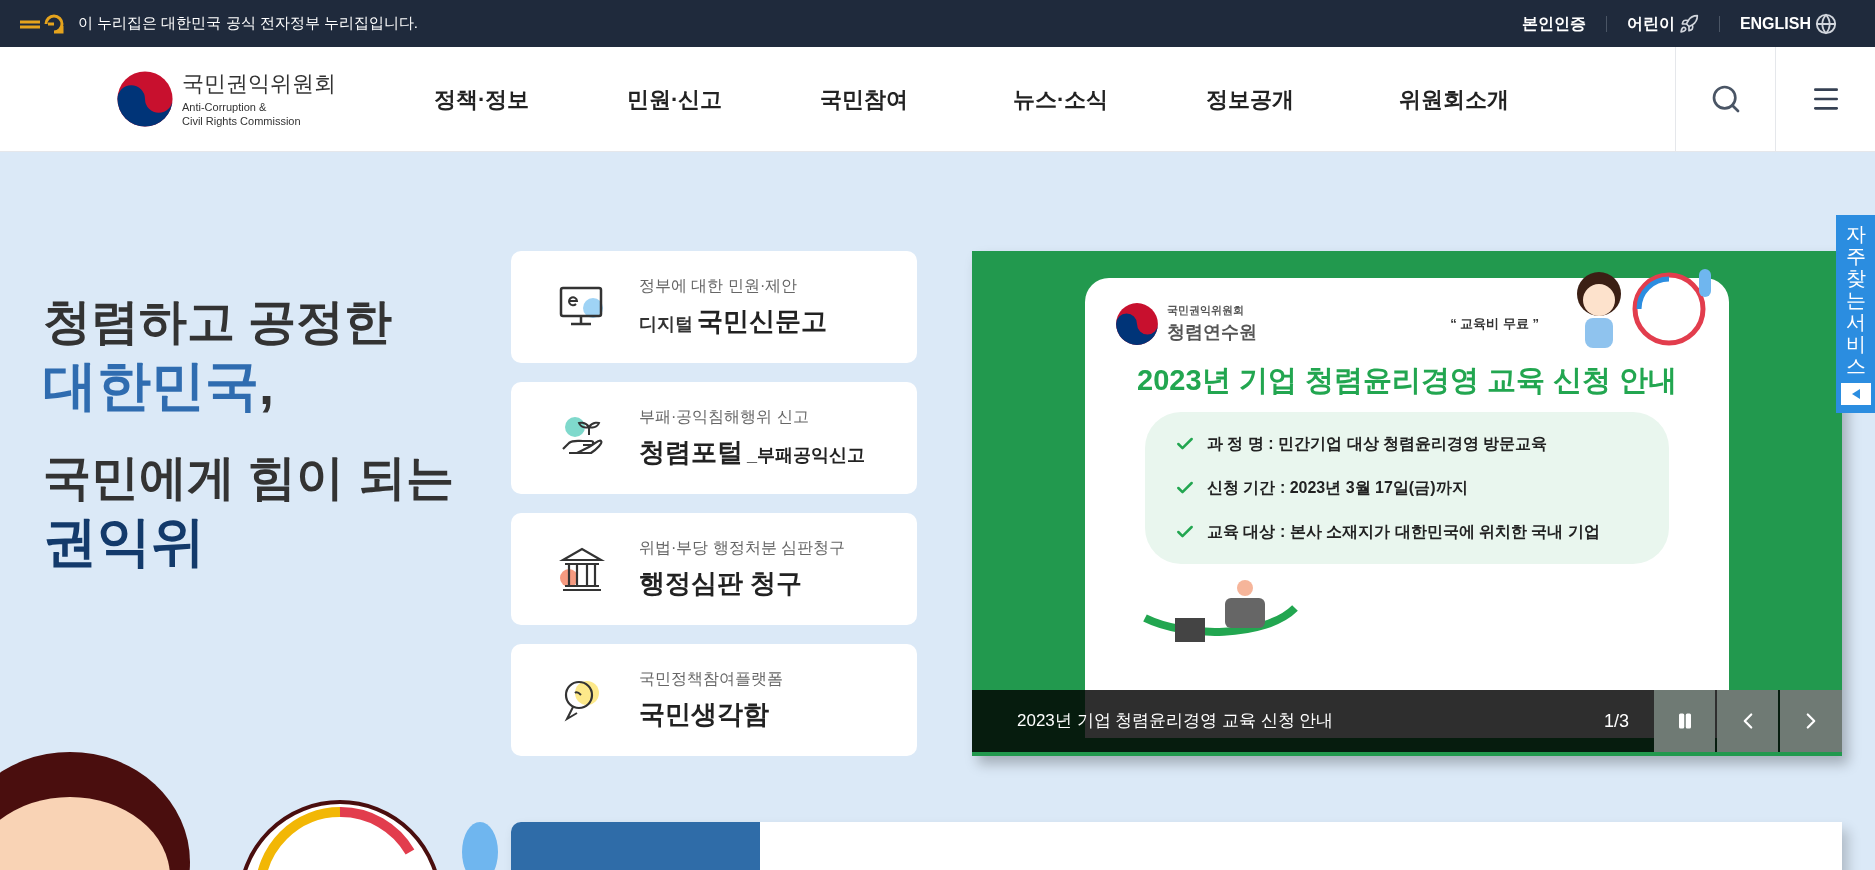 Image resolution: width=1875 pixels, height=870 pixels. What do you see at coordinates (1407, 380) in the screenshot?
I see `poster-heading: 2023년 기업 청렴윤리경영 교육 신청 안내` at bounding box center [1407, 380].